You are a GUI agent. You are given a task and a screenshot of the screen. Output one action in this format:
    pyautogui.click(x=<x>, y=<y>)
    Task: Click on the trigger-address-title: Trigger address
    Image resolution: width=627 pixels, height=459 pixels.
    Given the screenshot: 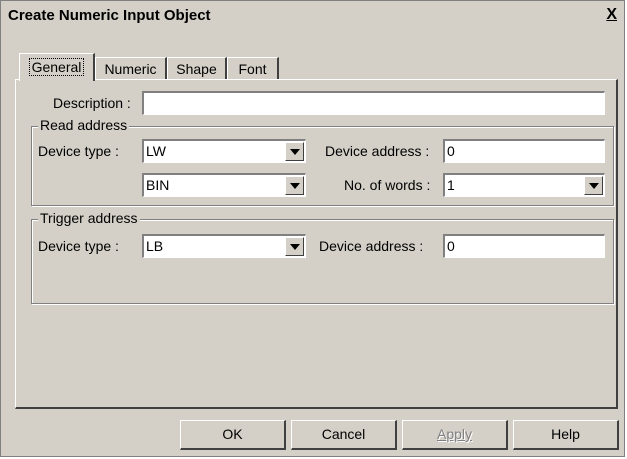 What is the action you would take?
    pyautogui.click(x=89, y=218)
    